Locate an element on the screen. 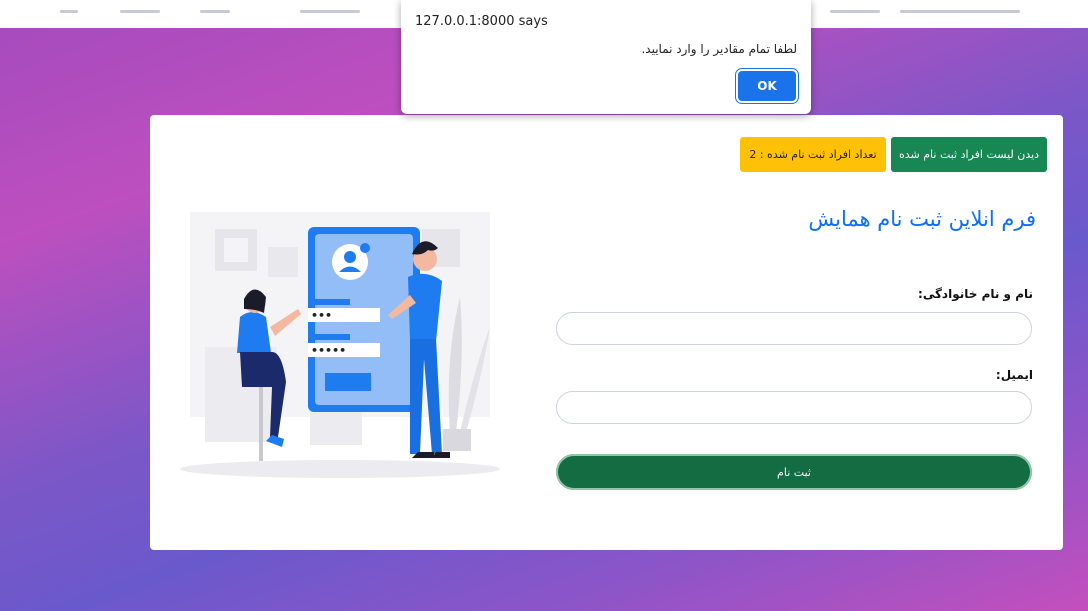 This screenshot has height=611, width=1088. wall-frame is located at coordinates (283, 262).